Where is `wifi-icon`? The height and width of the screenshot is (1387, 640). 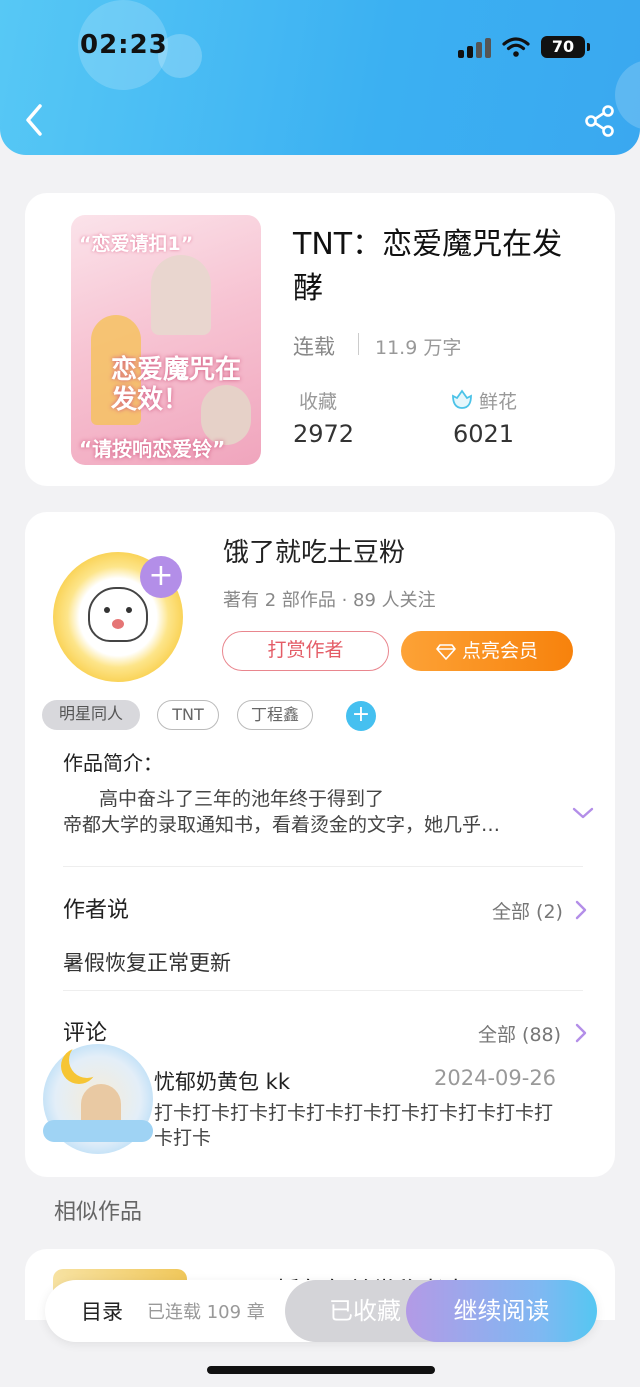 wifi-icon is located at coordinates (516, 47).